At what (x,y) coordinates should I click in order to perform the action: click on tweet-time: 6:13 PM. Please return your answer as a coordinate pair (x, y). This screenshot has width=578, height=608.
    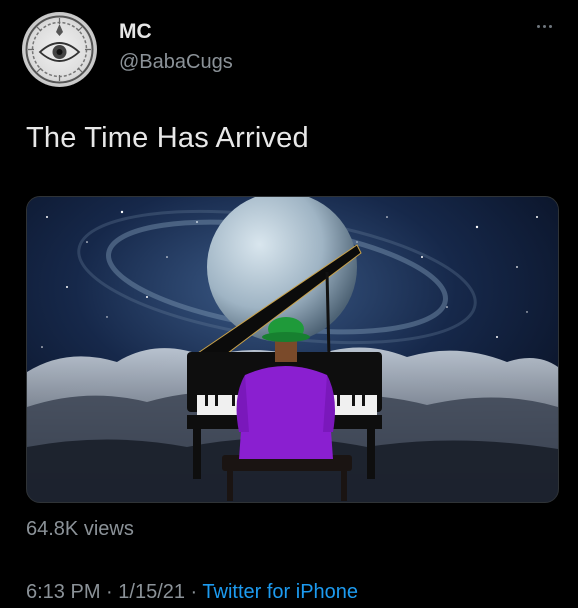
    Looking at the image, I should click on (63, 592).